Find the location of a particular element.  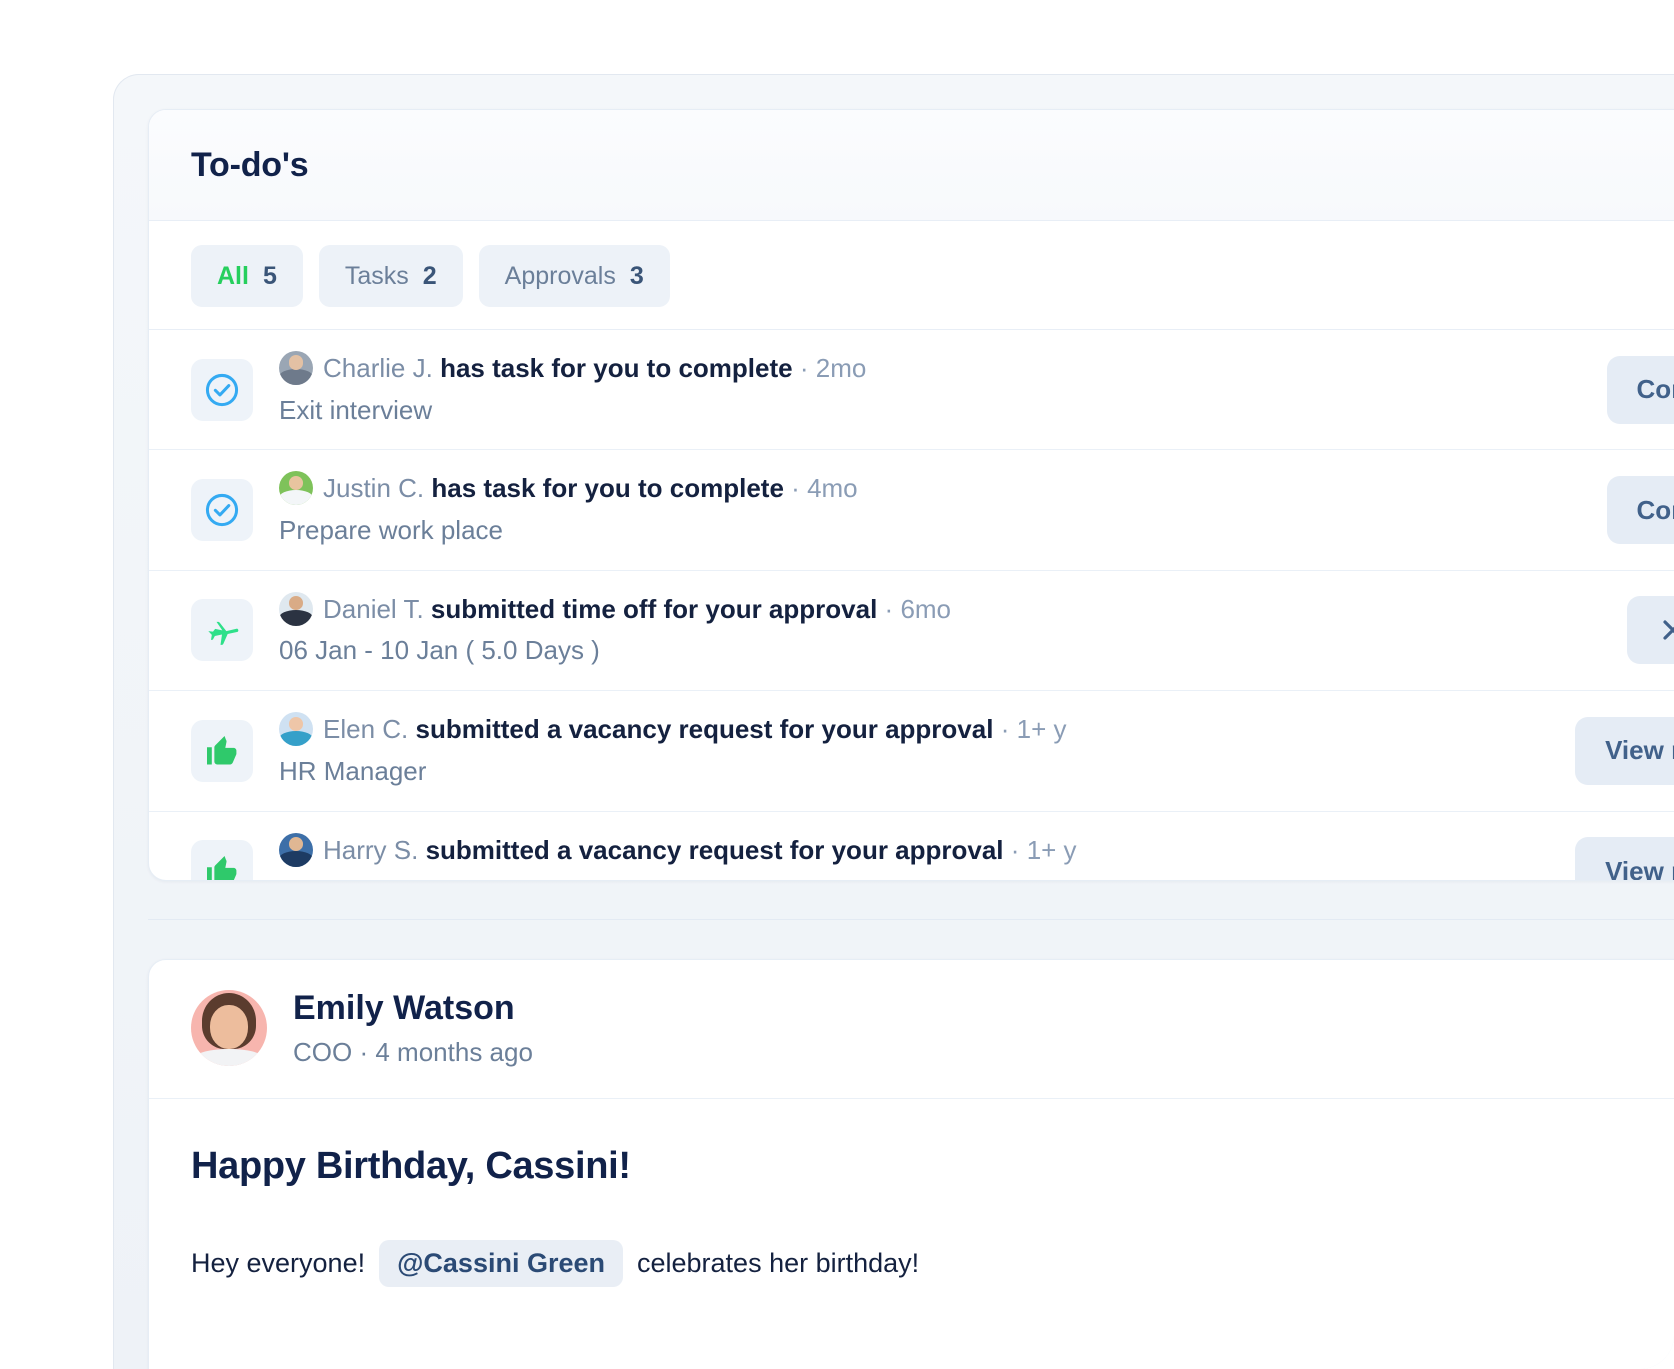

section-divider is located at coordinates (911, 919).